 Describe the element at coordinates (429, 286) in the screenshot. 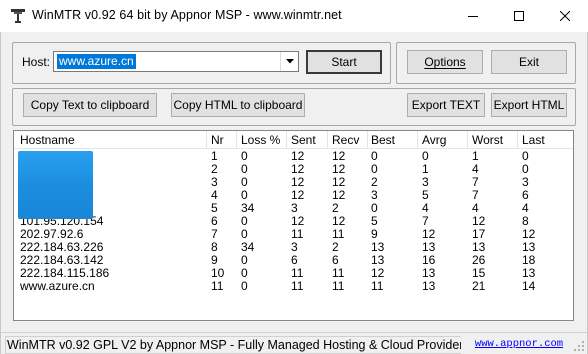

I see `cell-avrg: 13` at that location.